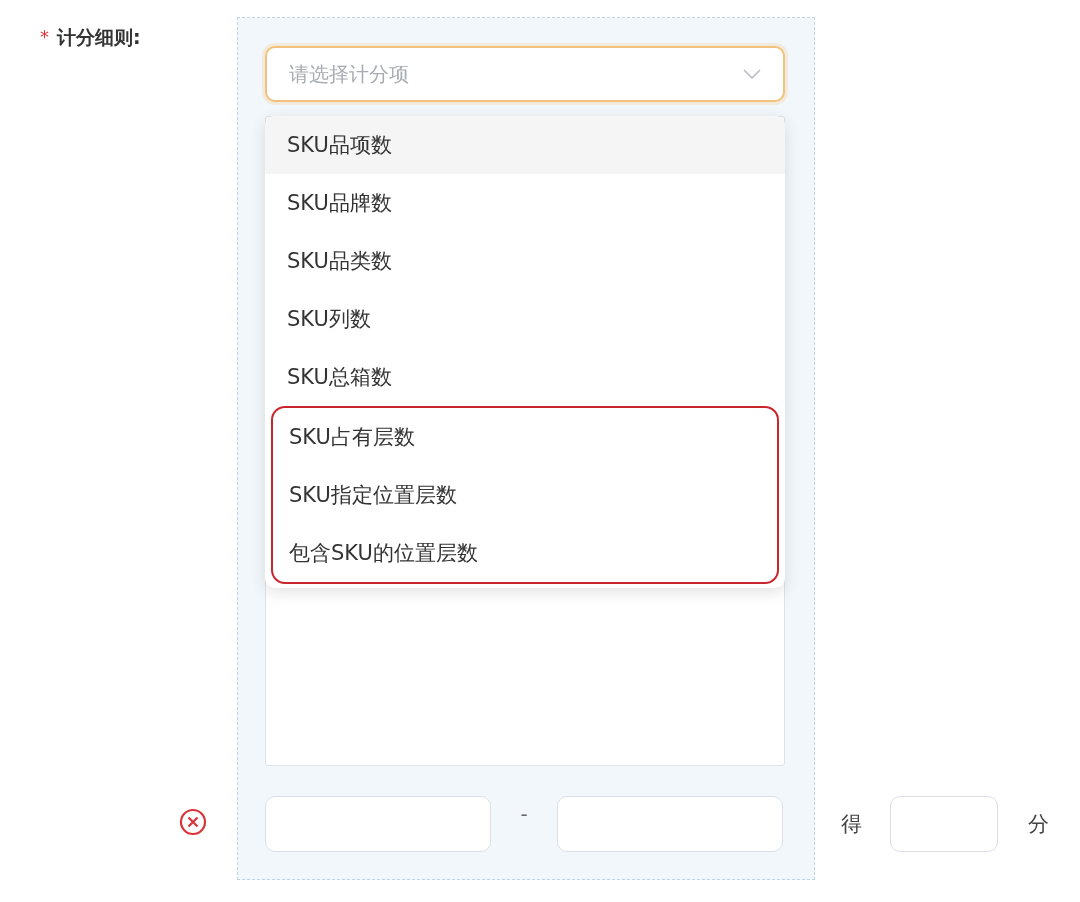  I want to click on required-mark: *, so click(44, 37).